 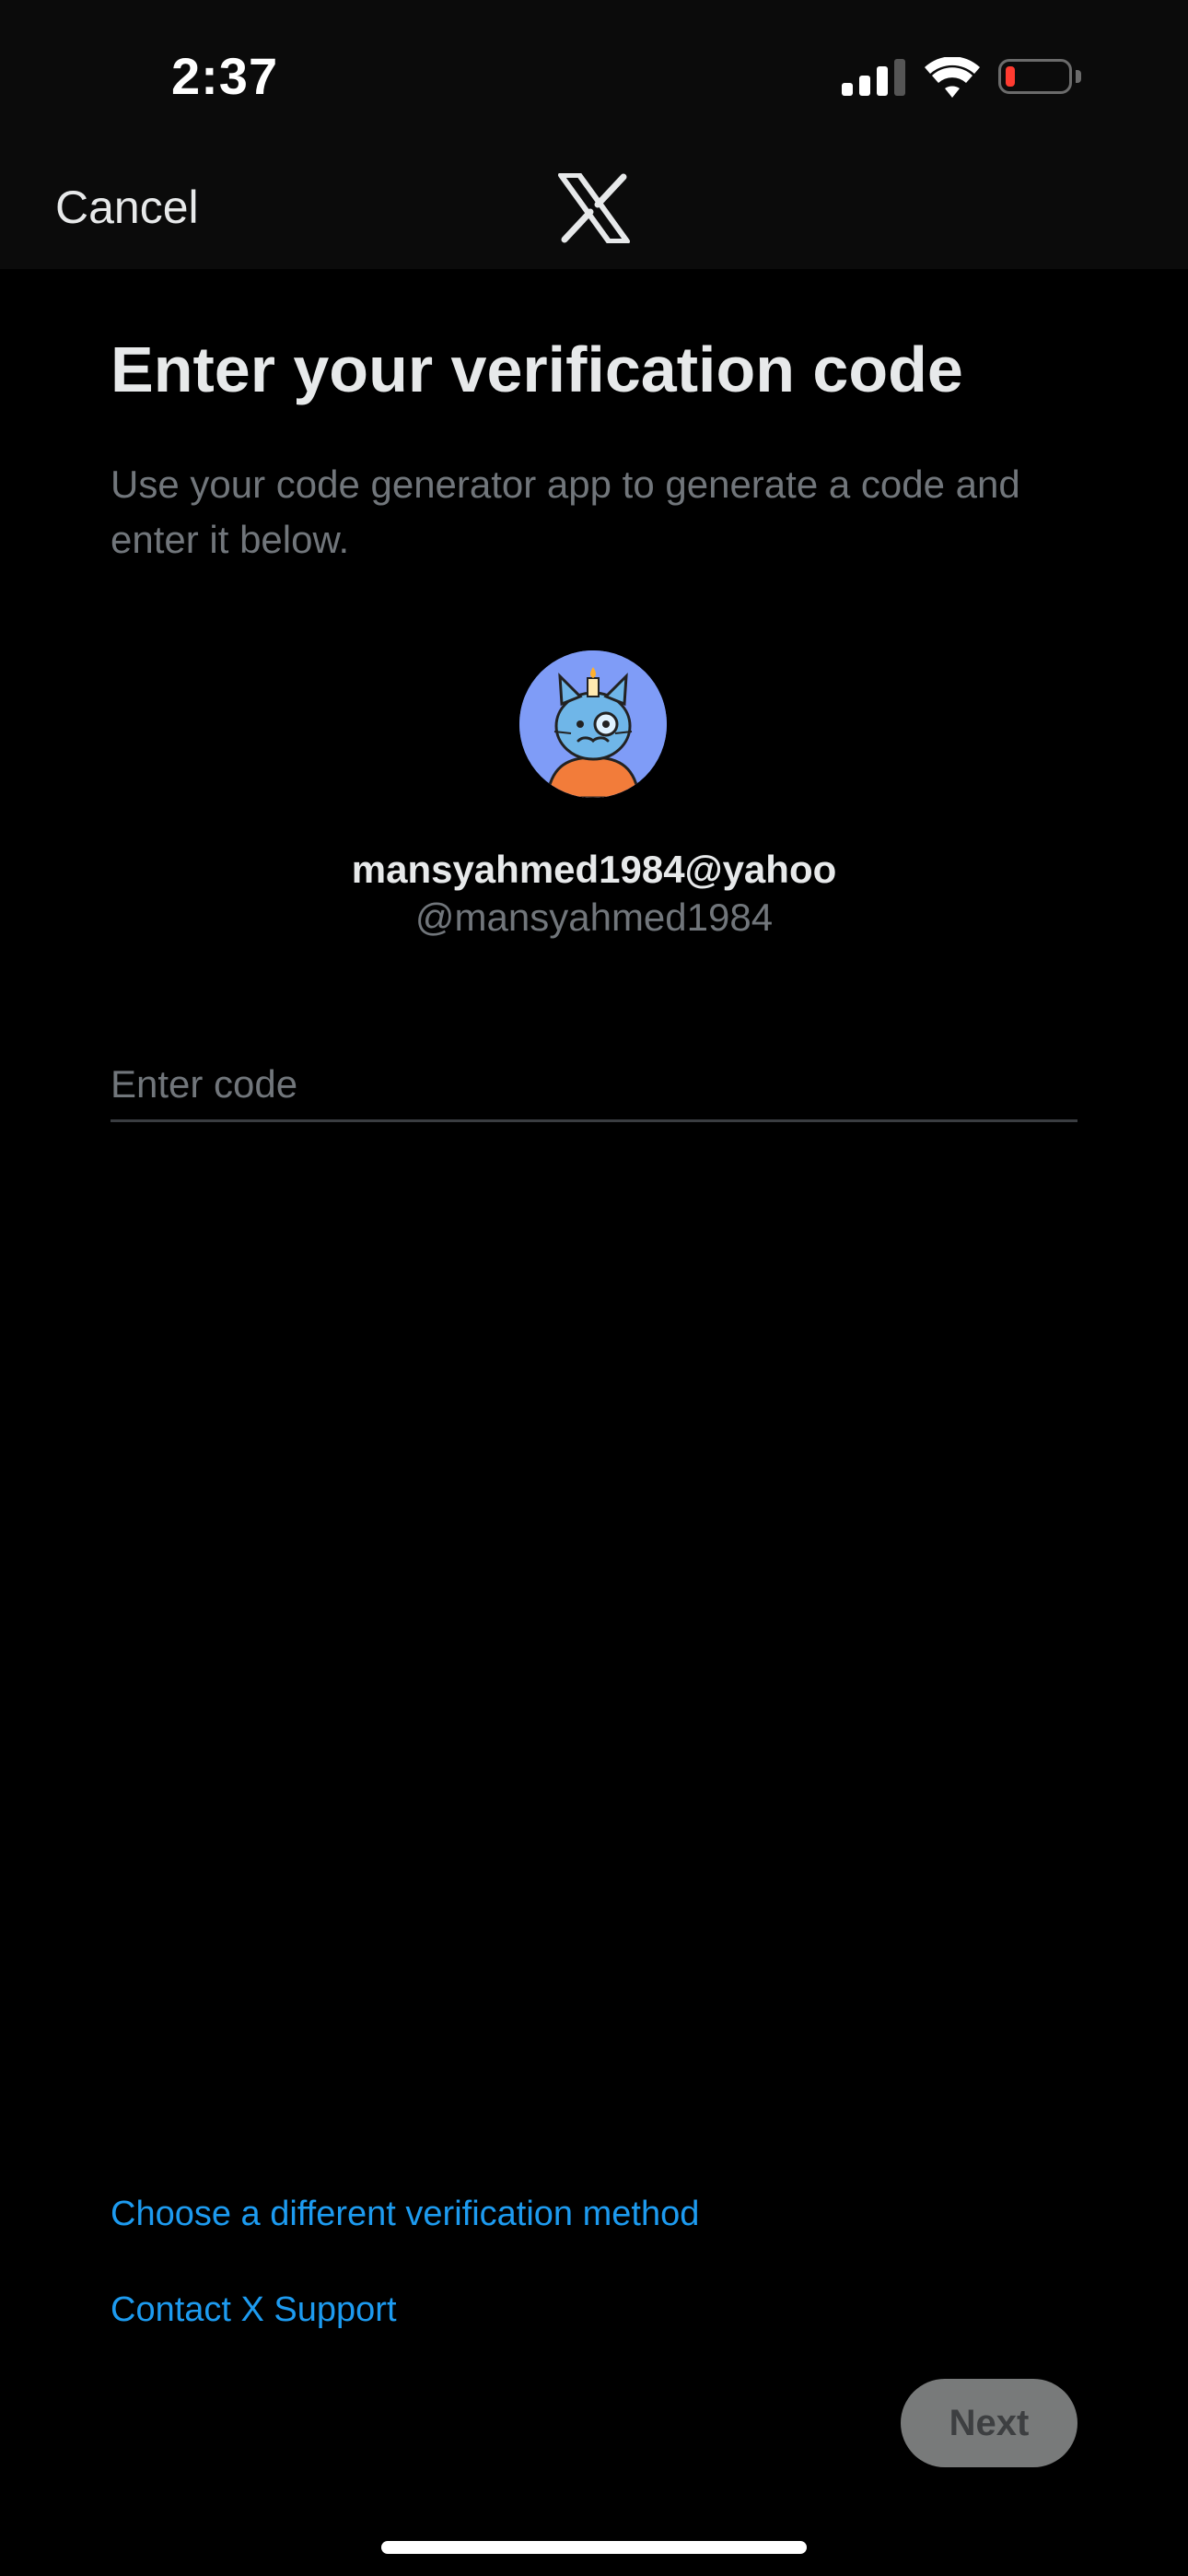 I want to click on avatar, so click(x=593, y=724).